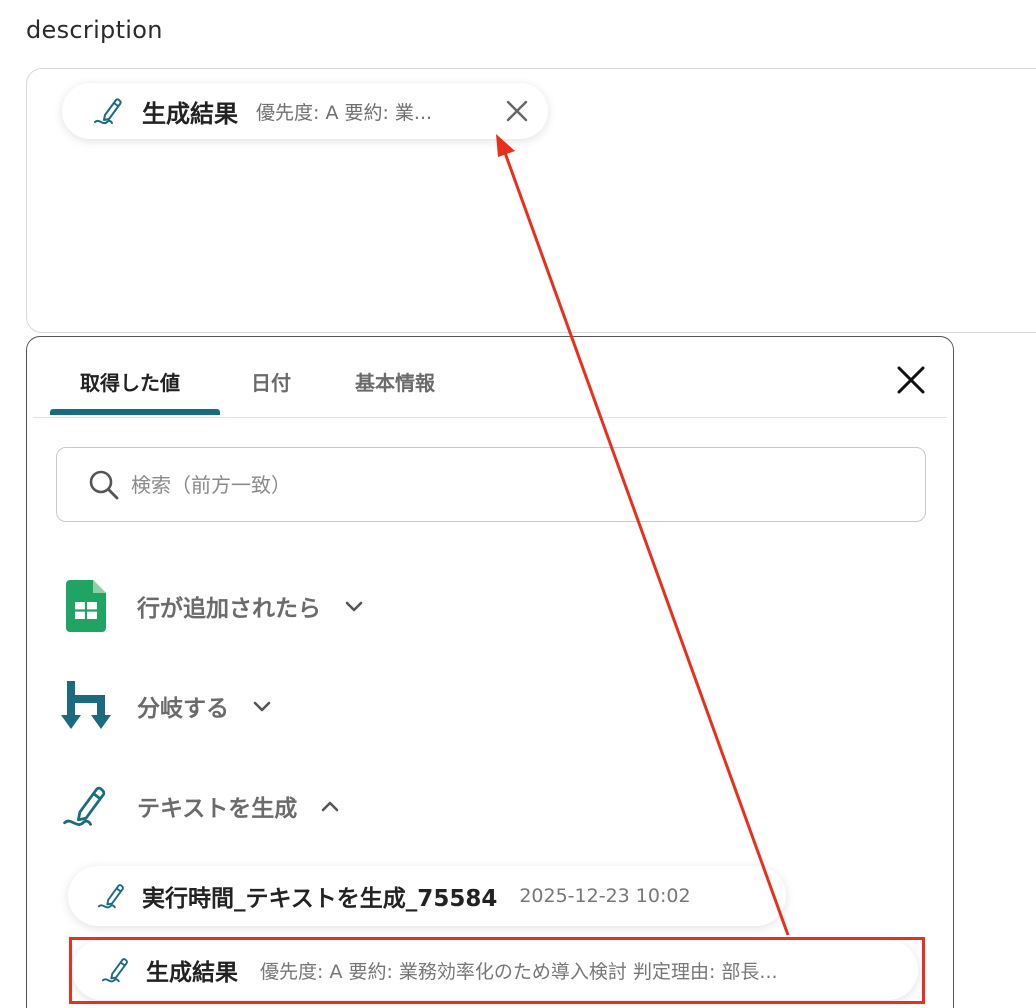 This screenshot has height=1008, width=1036. I want to click on chip-title: 生成結果, so click(190, 113).